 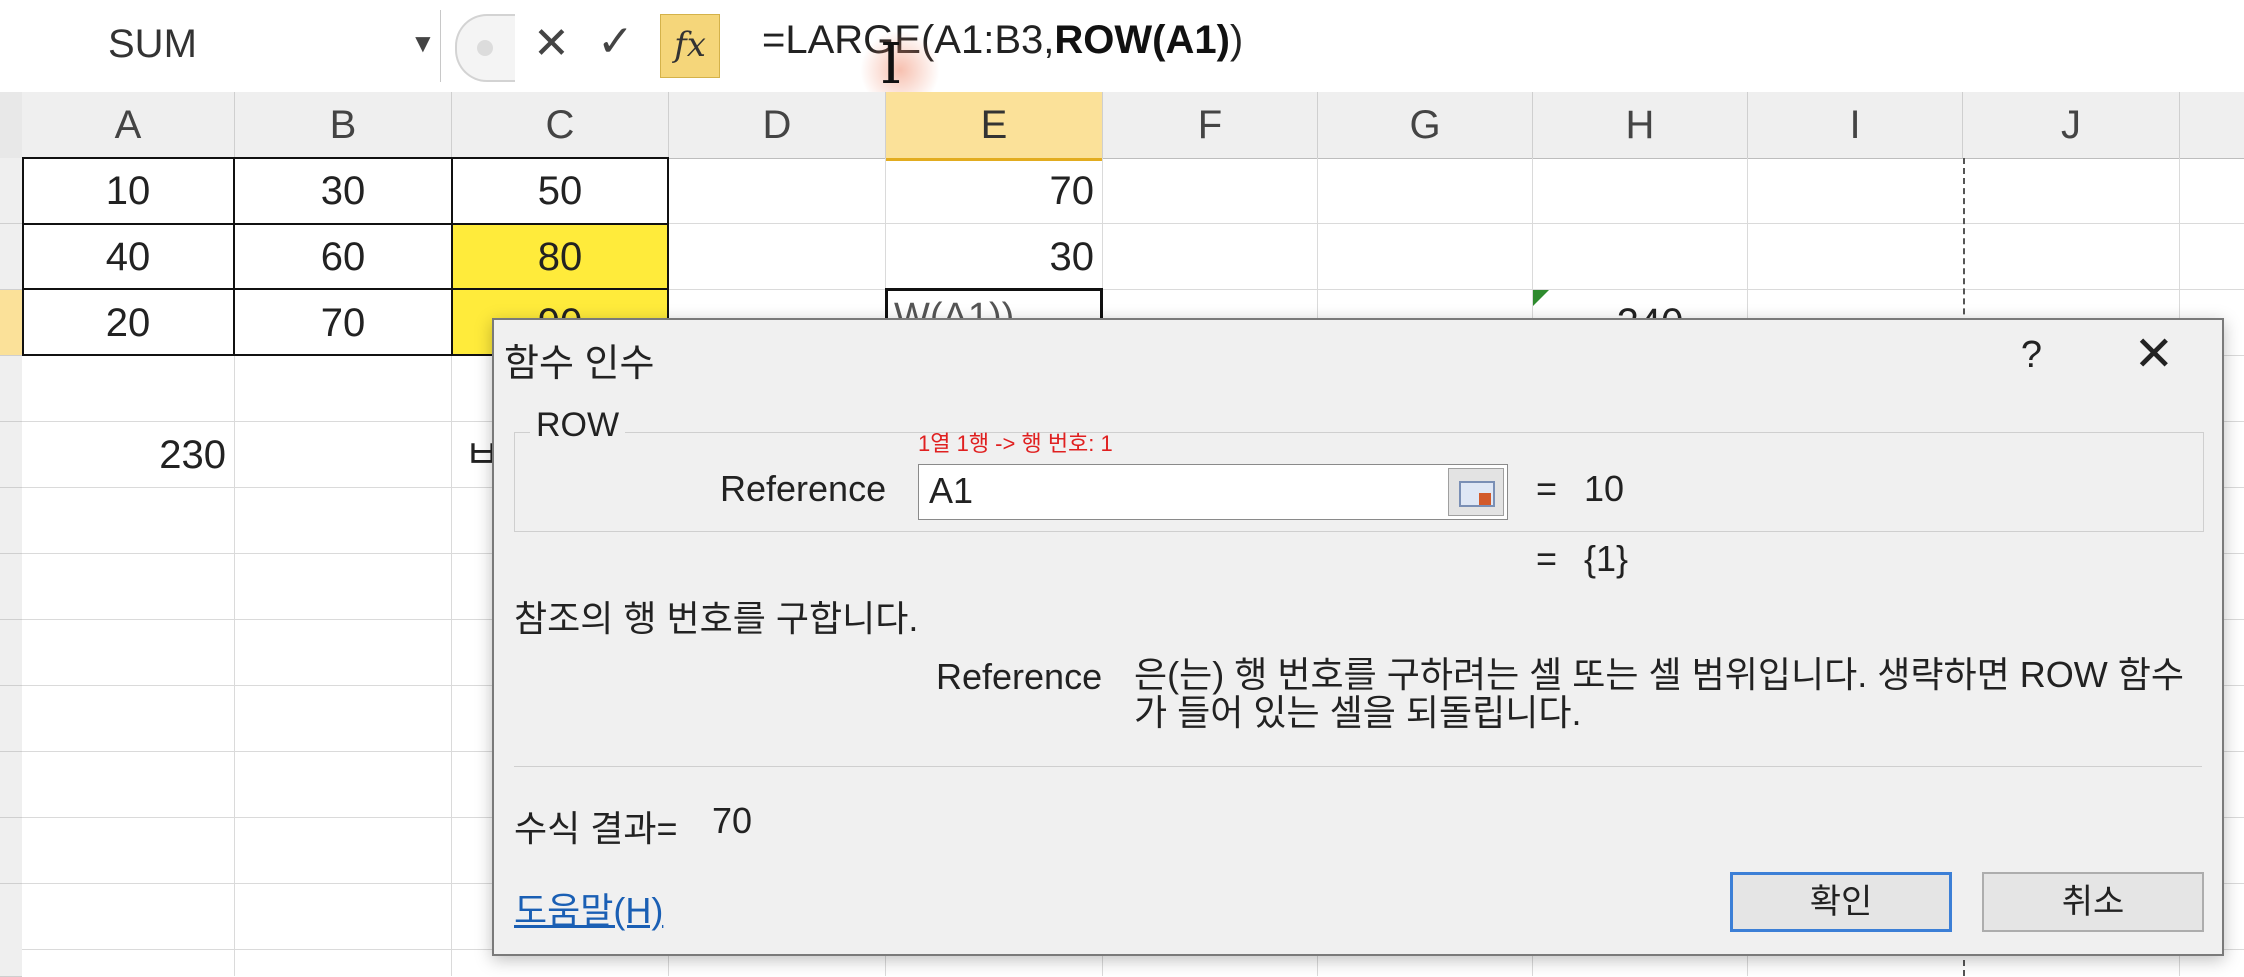 I want to click on function-name: ROW, so click(x=578, y=425).